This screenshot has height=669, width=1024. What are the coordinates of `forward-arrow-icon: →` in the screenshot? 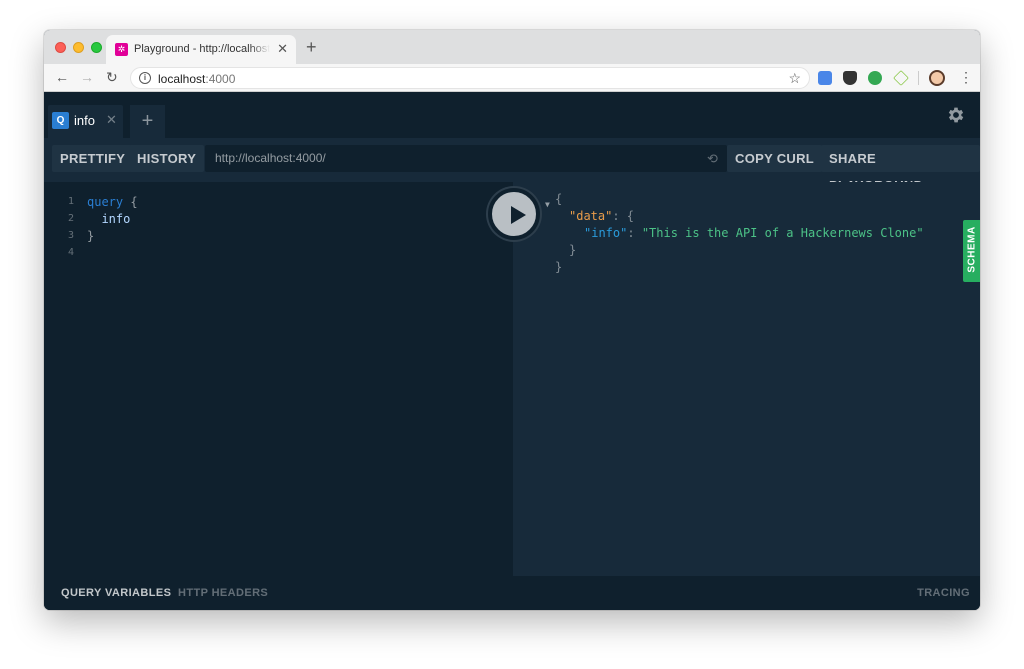 It's located at (87, 77).